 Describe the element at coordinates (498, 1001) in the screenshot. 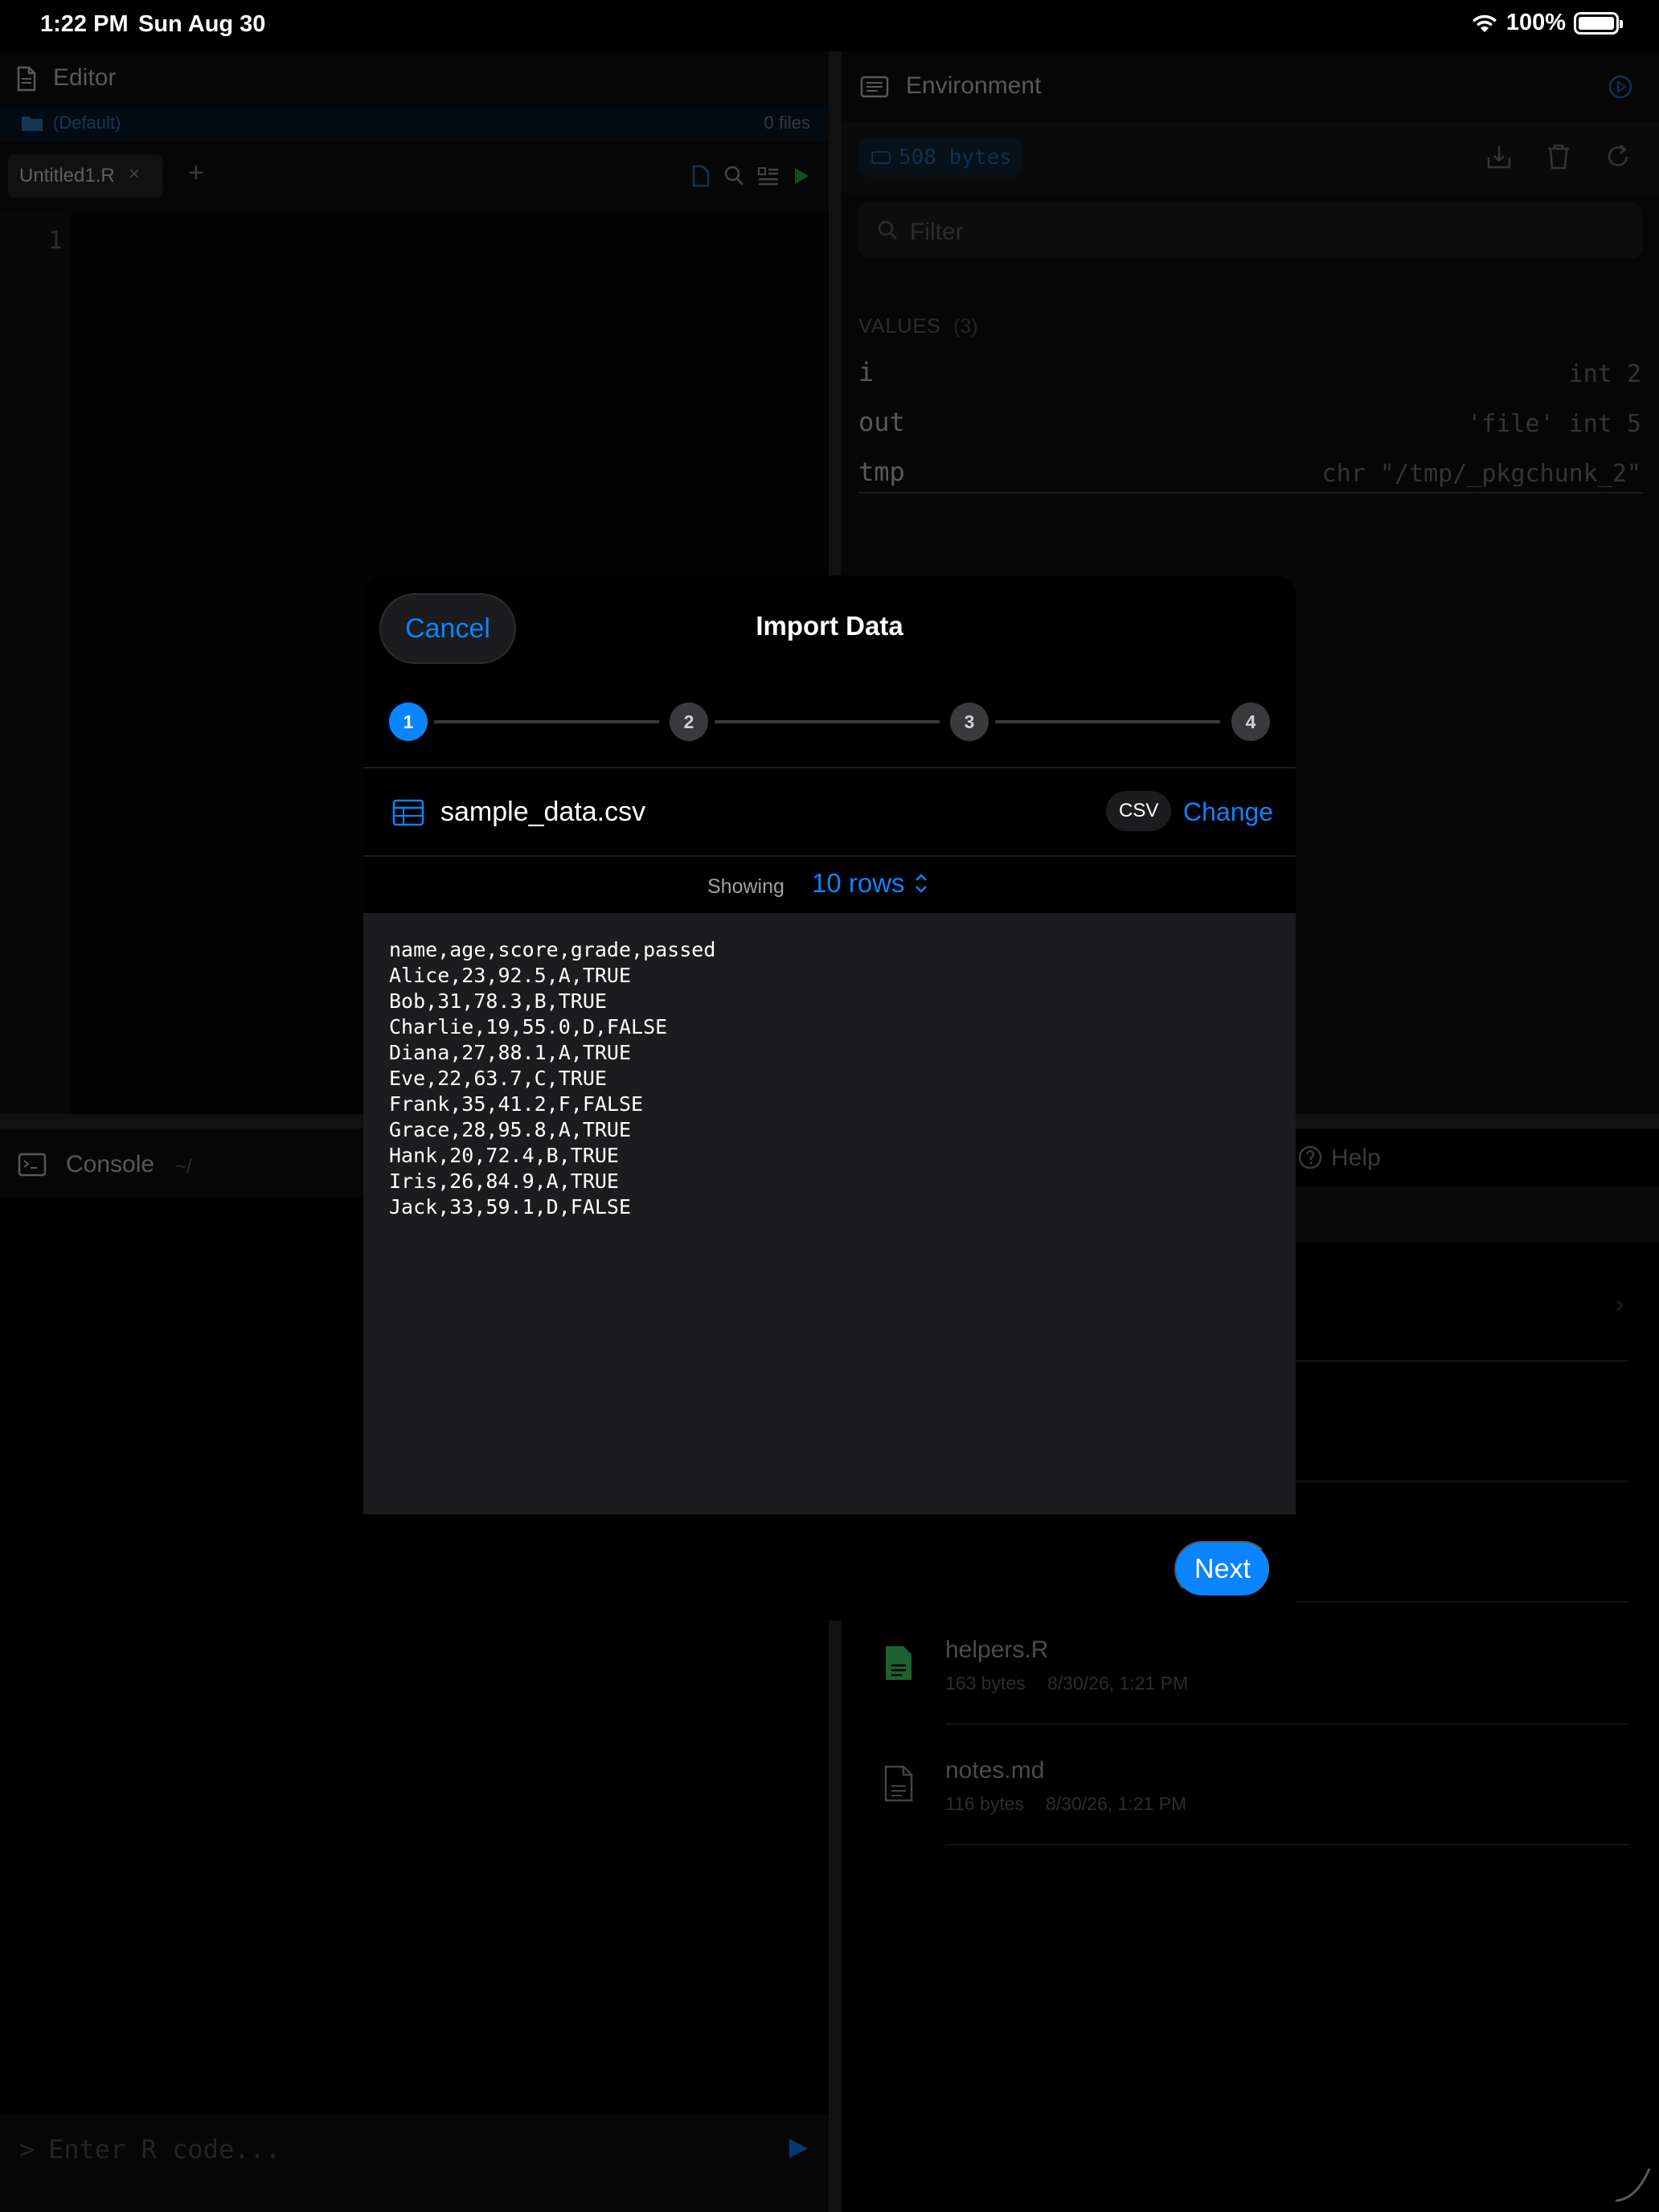

I see `preview-line: Bob,31,78.3,B,TRUE` at that location.